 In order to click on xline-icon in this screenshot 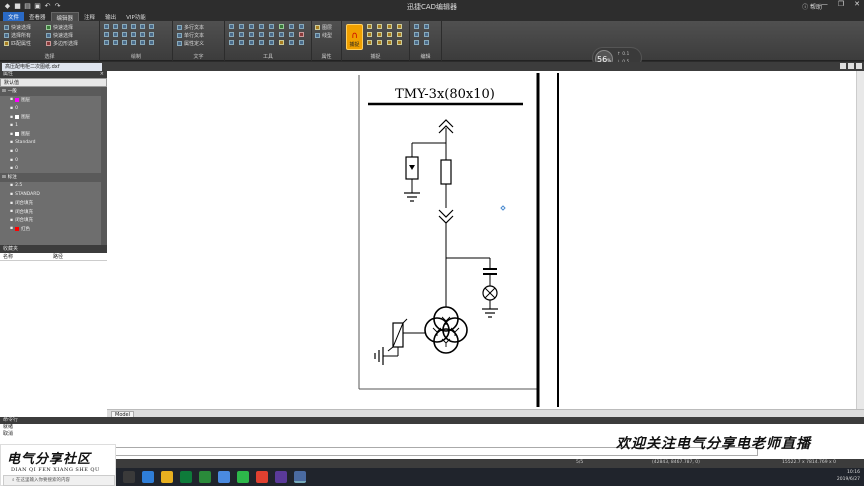, I will do `click(106, 42)`.